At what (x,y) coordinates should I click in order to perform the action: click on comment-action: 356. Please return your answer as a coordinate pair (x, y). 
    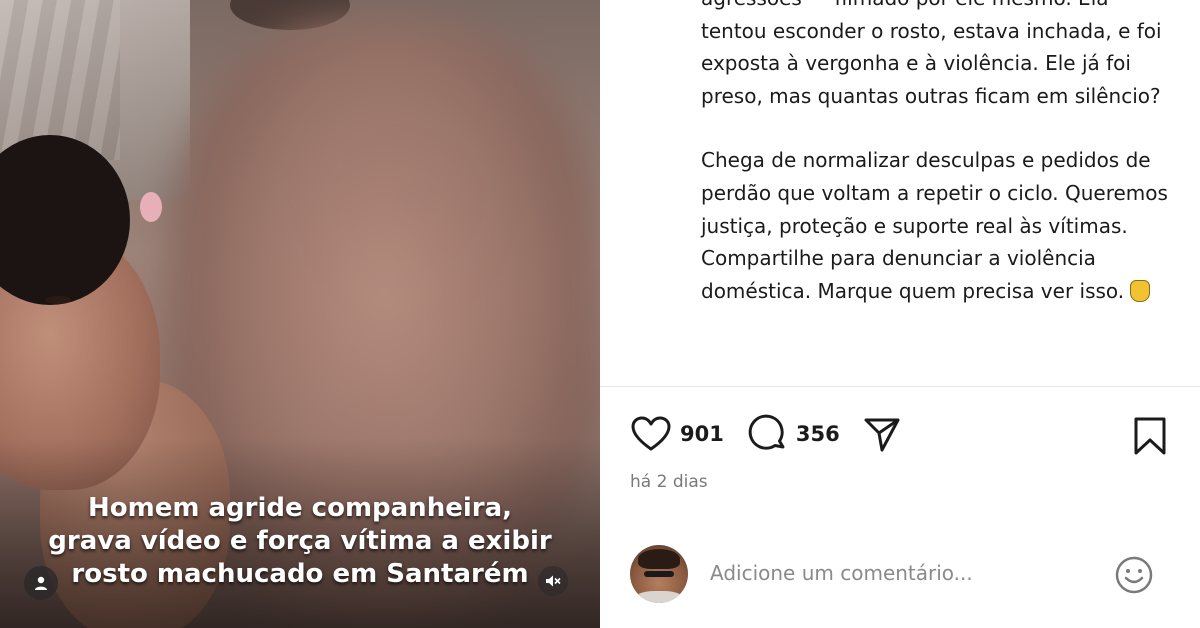
    Looking at the image, I should click on (794, 434).